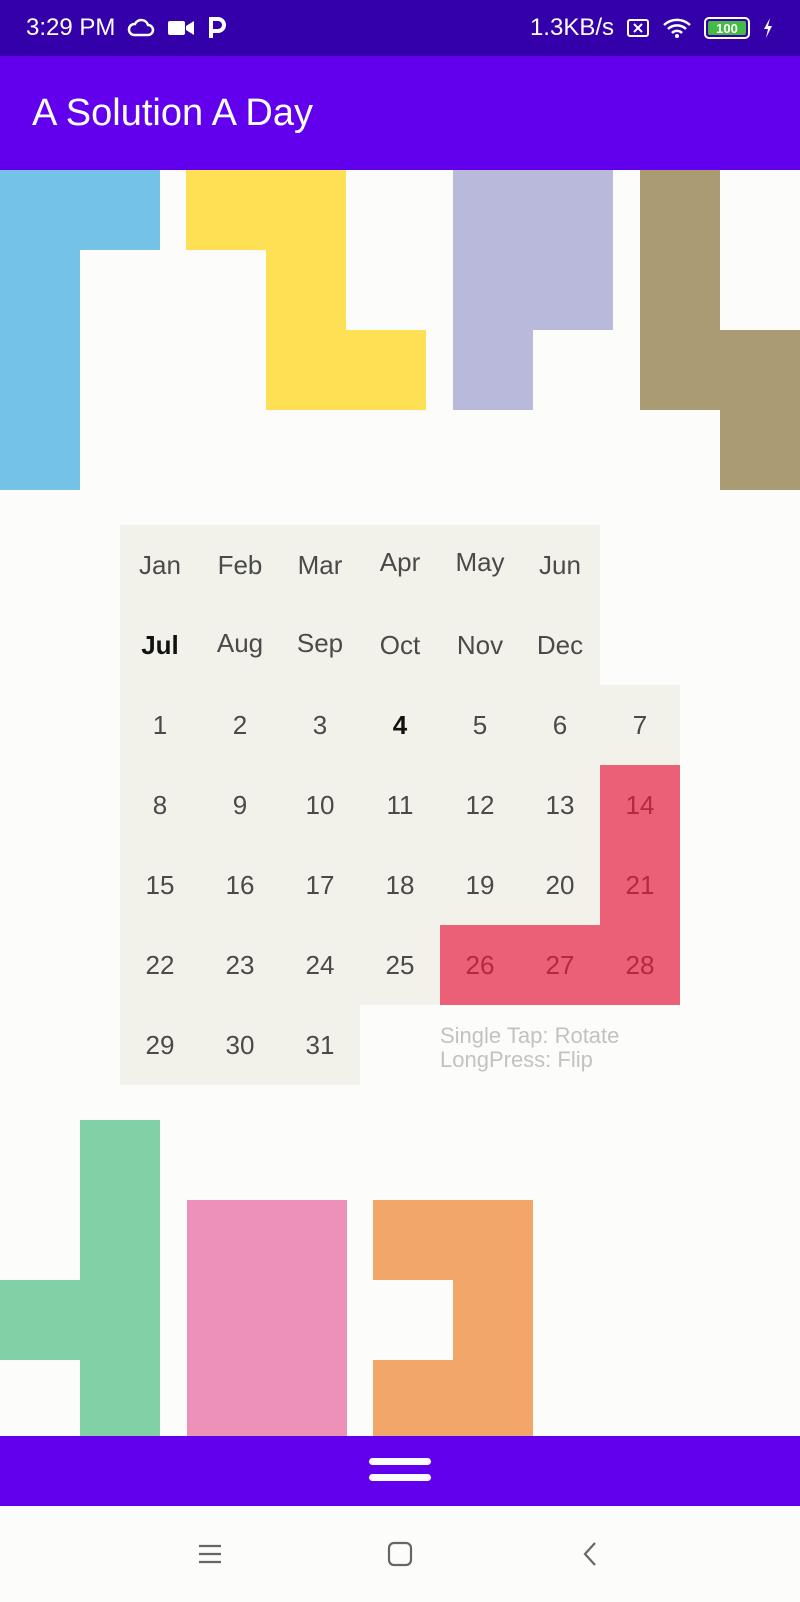  Describe the element at coordinates (640, 885) in the screenshot. I see `day-cell-covered: 21` at that location.